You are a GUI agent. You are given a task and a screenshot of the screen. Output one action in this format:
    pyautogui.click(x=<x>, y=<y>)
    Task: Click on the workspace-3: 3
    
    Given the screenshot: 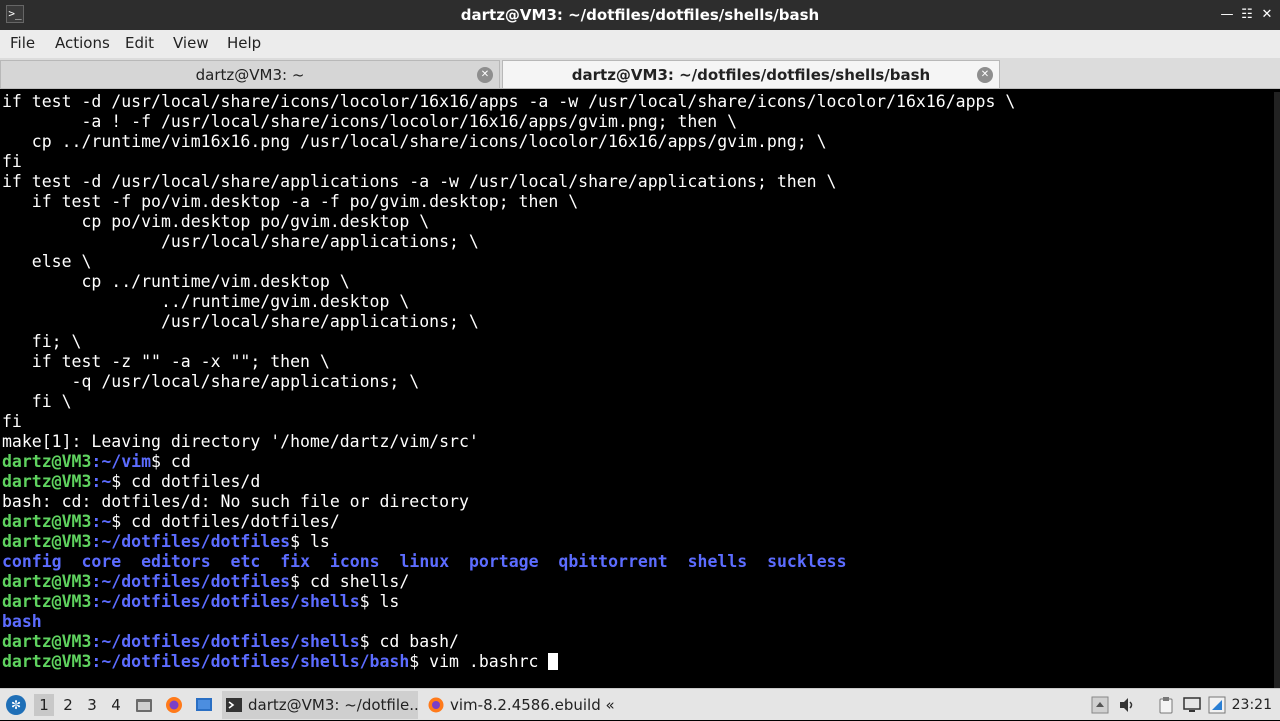 What is the action you would take?
    pyautogui.click(x=92, y=705)
    